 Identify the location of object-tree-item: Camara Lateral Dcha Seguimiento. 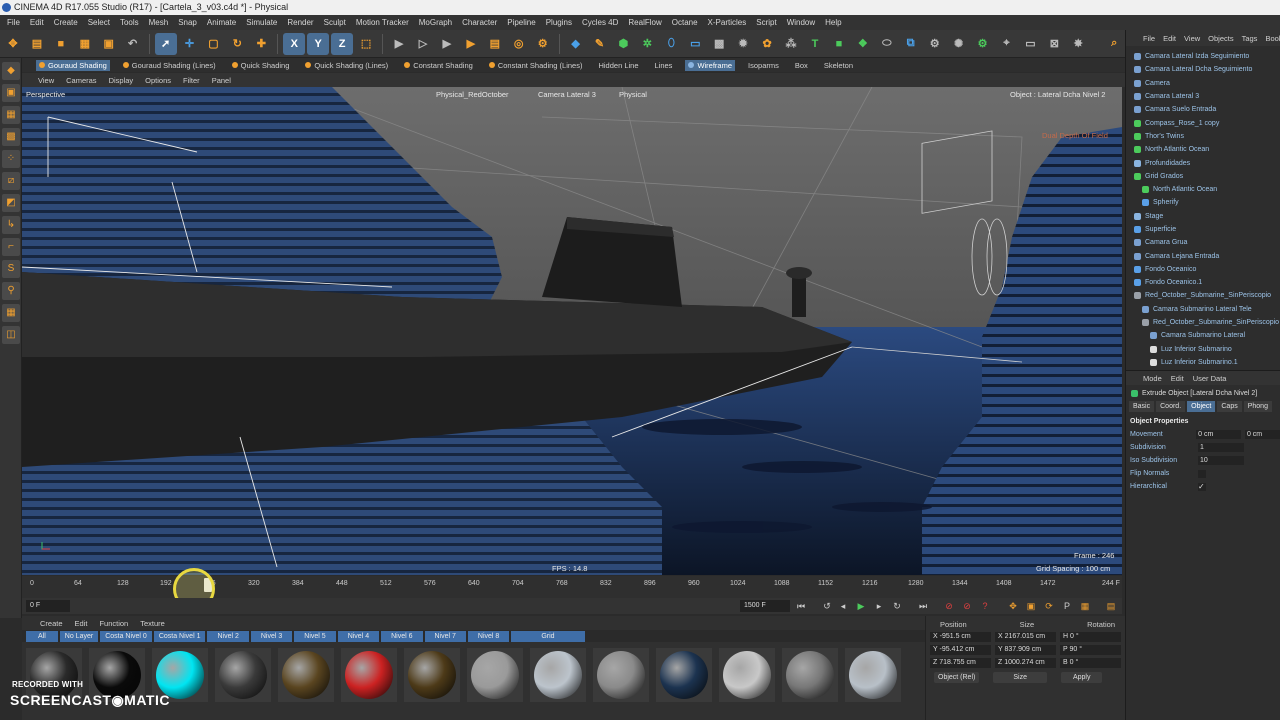
(1203, 69).